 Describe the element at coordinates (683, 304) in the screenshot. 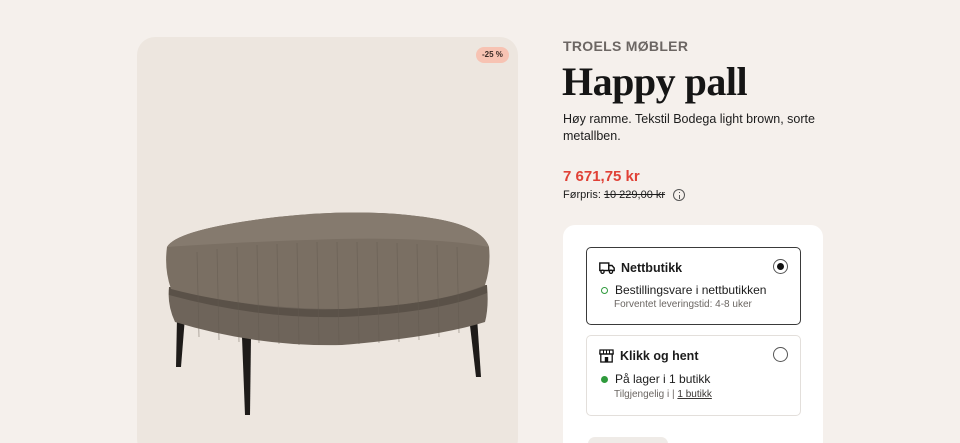

I see `delivery-time: Forventet leveringstid: 4-8 uker` at that location.